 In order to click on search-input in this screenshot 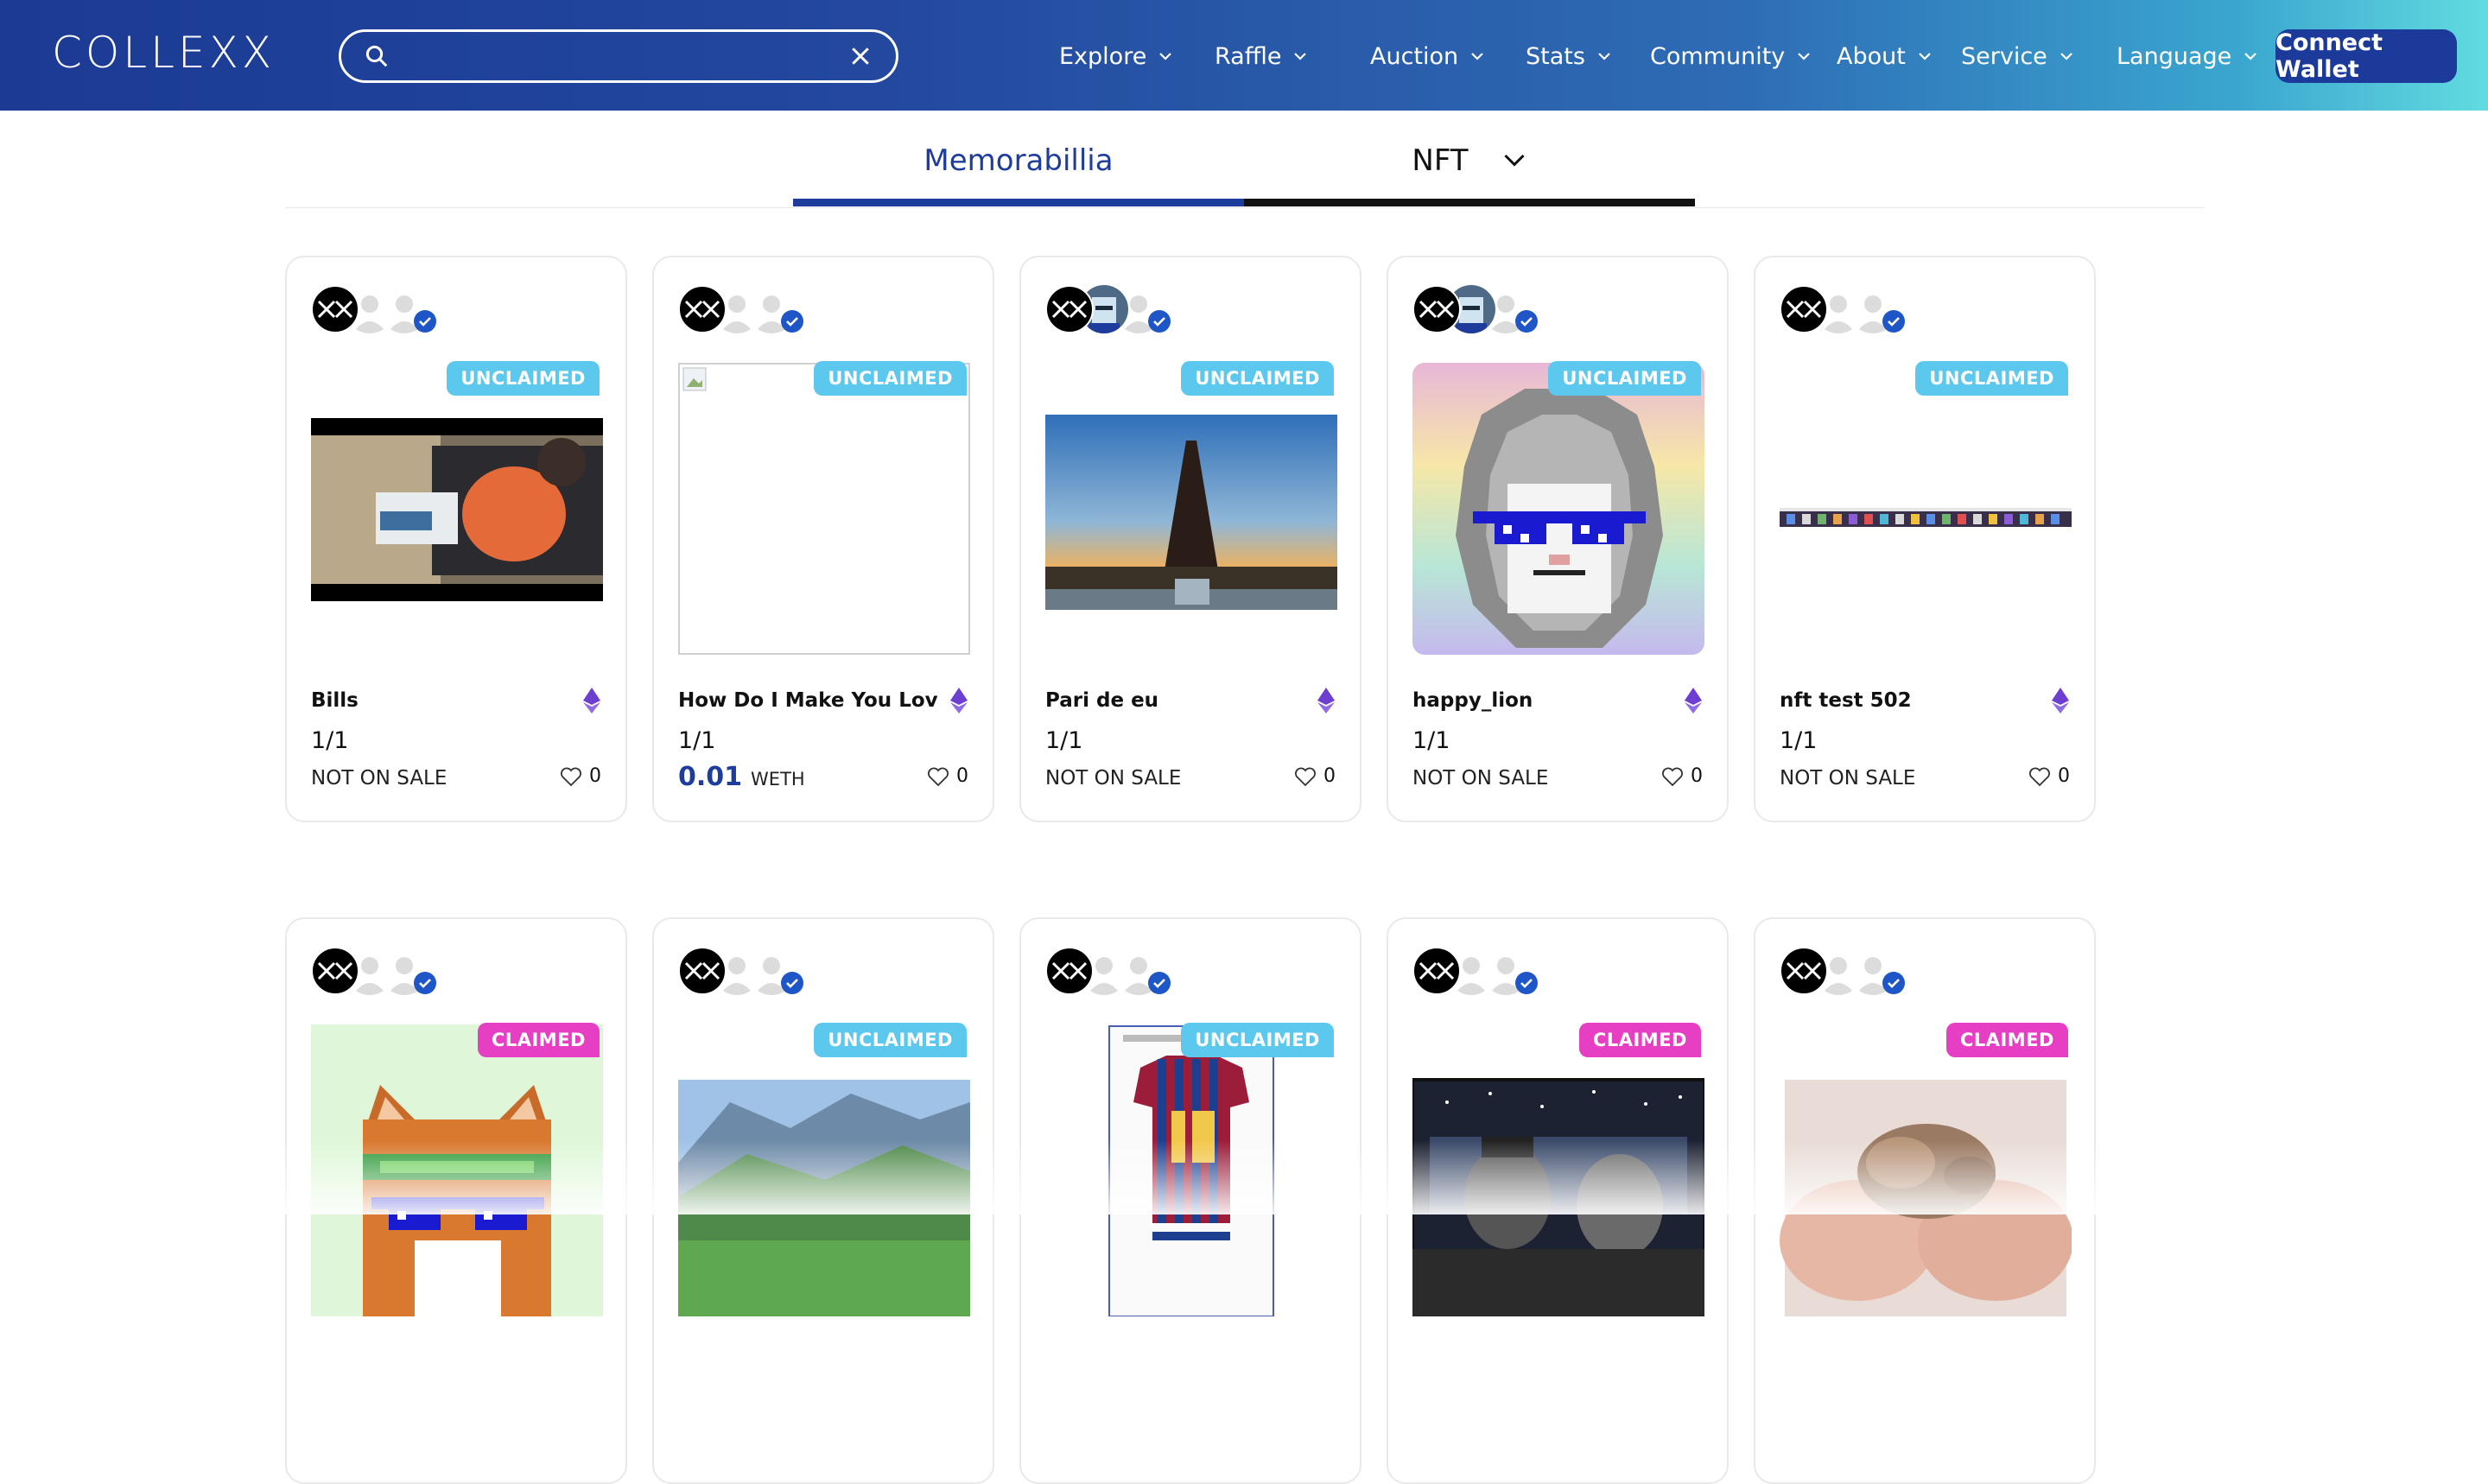, I will do `click(618, 56)`.